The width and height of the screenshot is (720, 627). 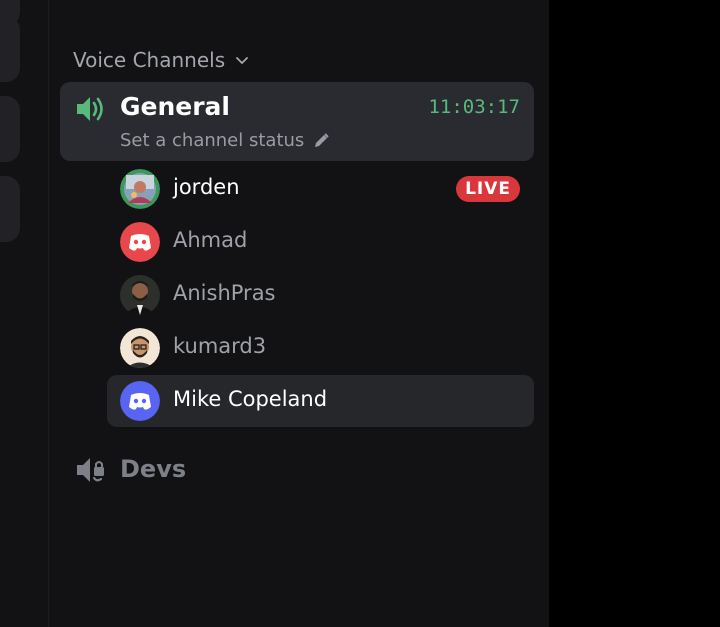 What do you see at coordinates (212, 140) in the screenshot?
I see `channel-status-prompt: Set a channel status` at bounding box center [212, 140].